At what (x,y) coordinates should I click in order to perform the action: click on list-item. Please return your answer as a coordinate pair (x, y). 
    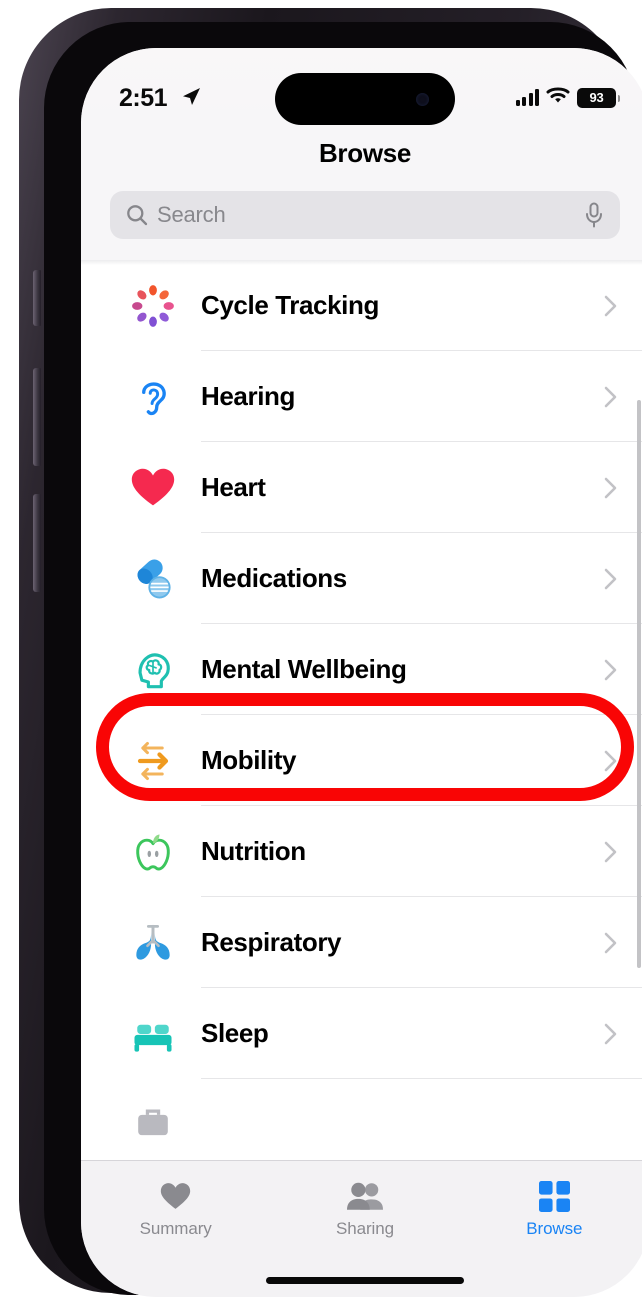
    Looking at the image, I should click on (361, 1119).